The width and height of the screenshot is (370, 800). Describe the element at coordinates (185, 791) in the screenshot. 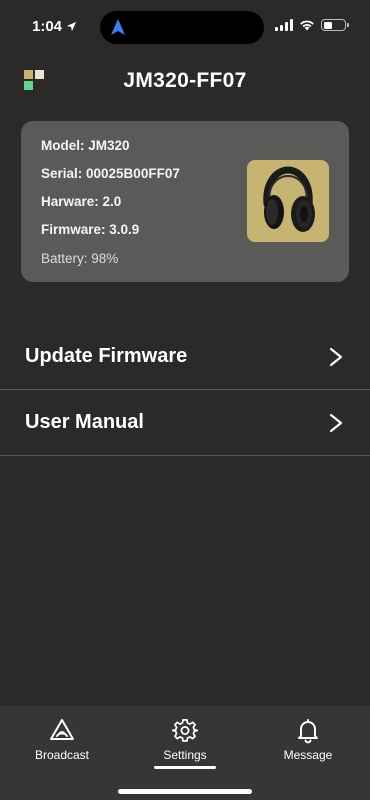

I see `home-indicator` at that location.